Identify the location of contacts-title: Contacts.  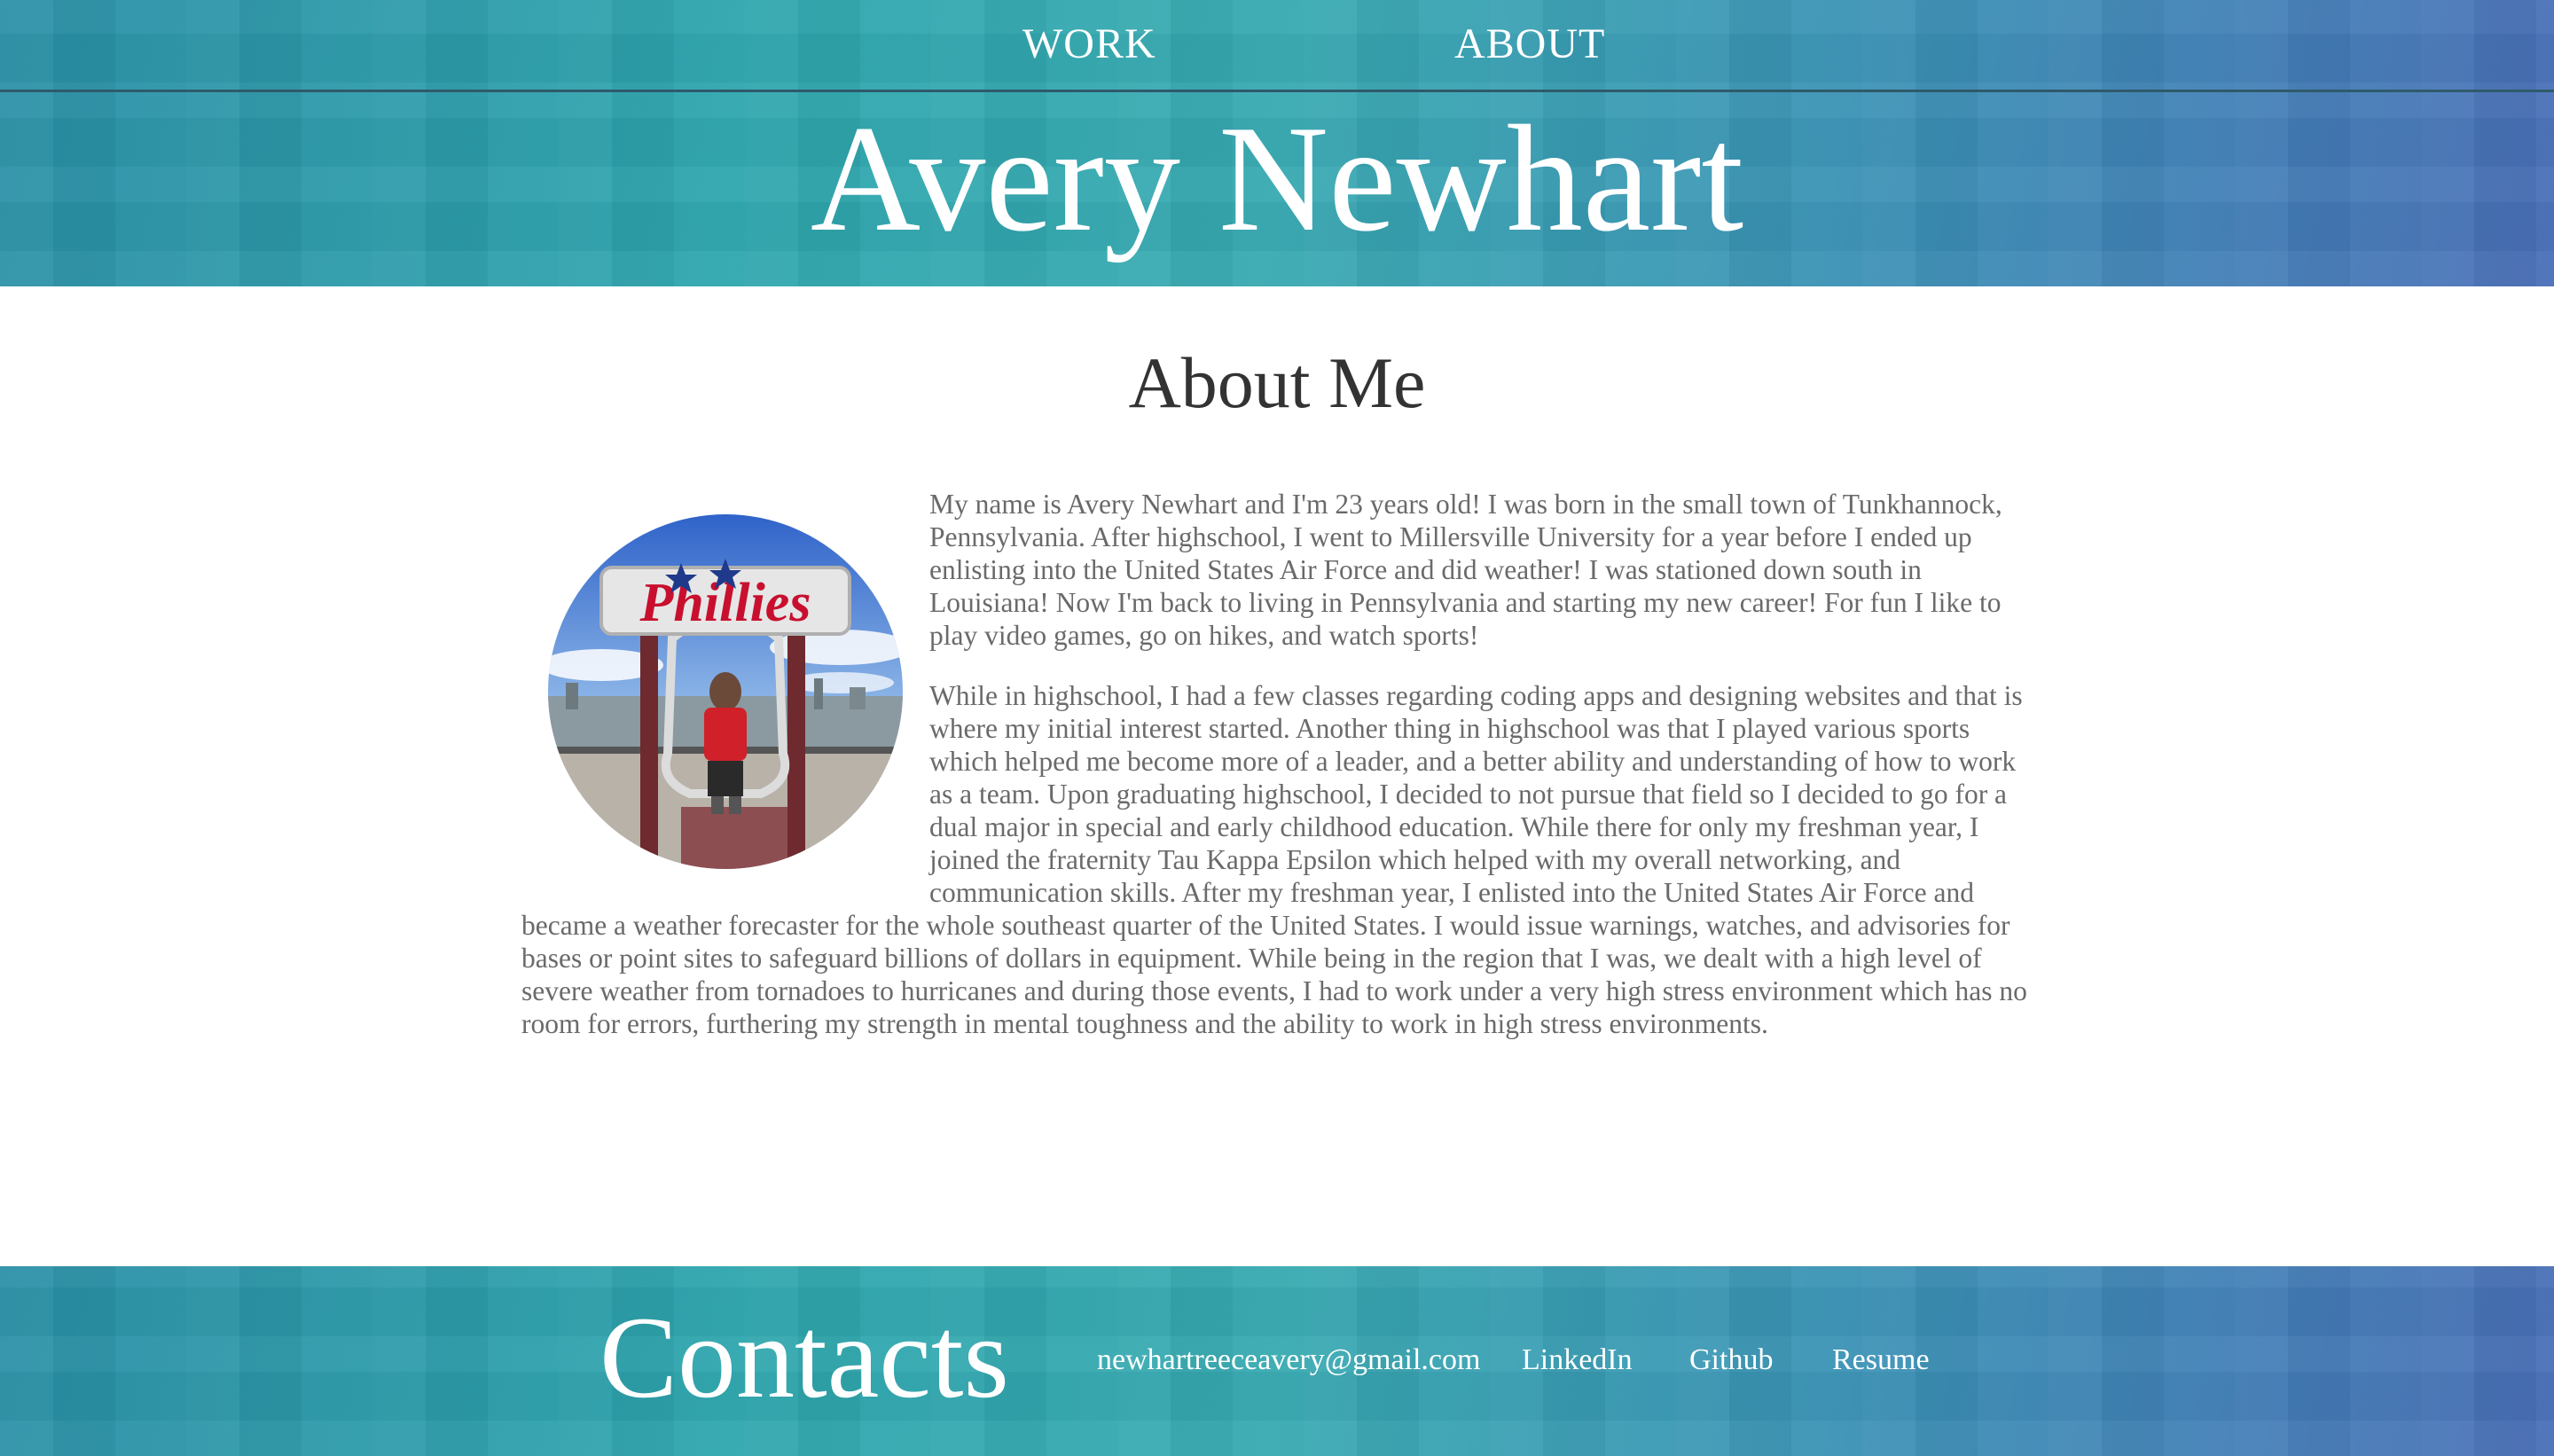
(804, 1357).